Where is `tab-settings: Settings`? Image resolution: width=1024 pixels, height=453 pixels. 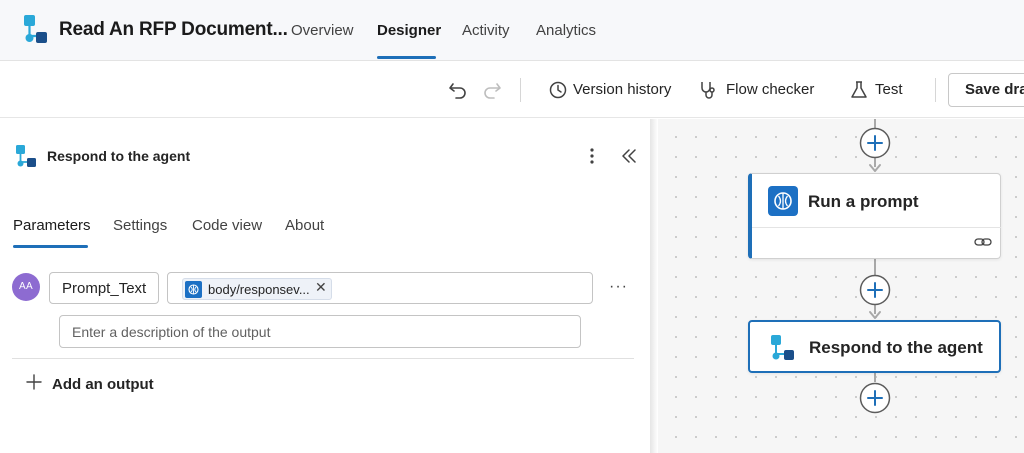 tab-settings: Settings is located at coordinates (140, 225).